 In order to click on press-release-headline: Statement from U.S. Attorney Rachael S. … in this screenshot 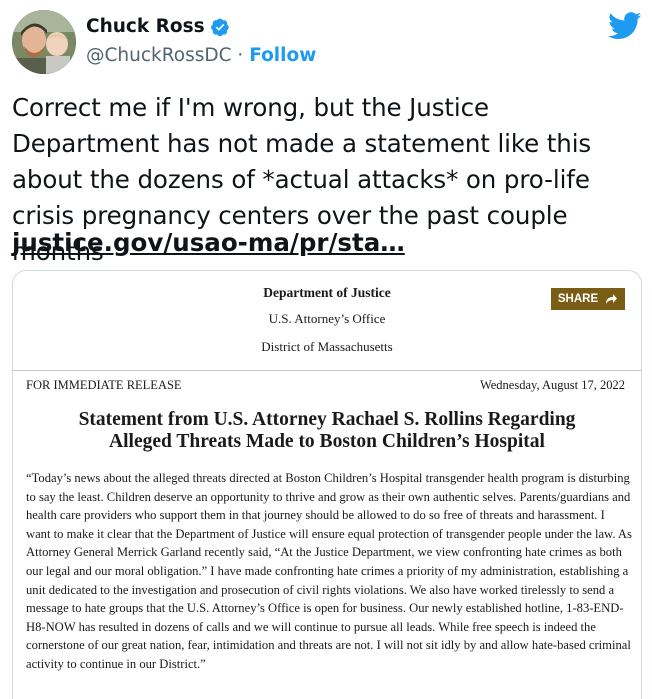, I will do `click(327, 431)`.